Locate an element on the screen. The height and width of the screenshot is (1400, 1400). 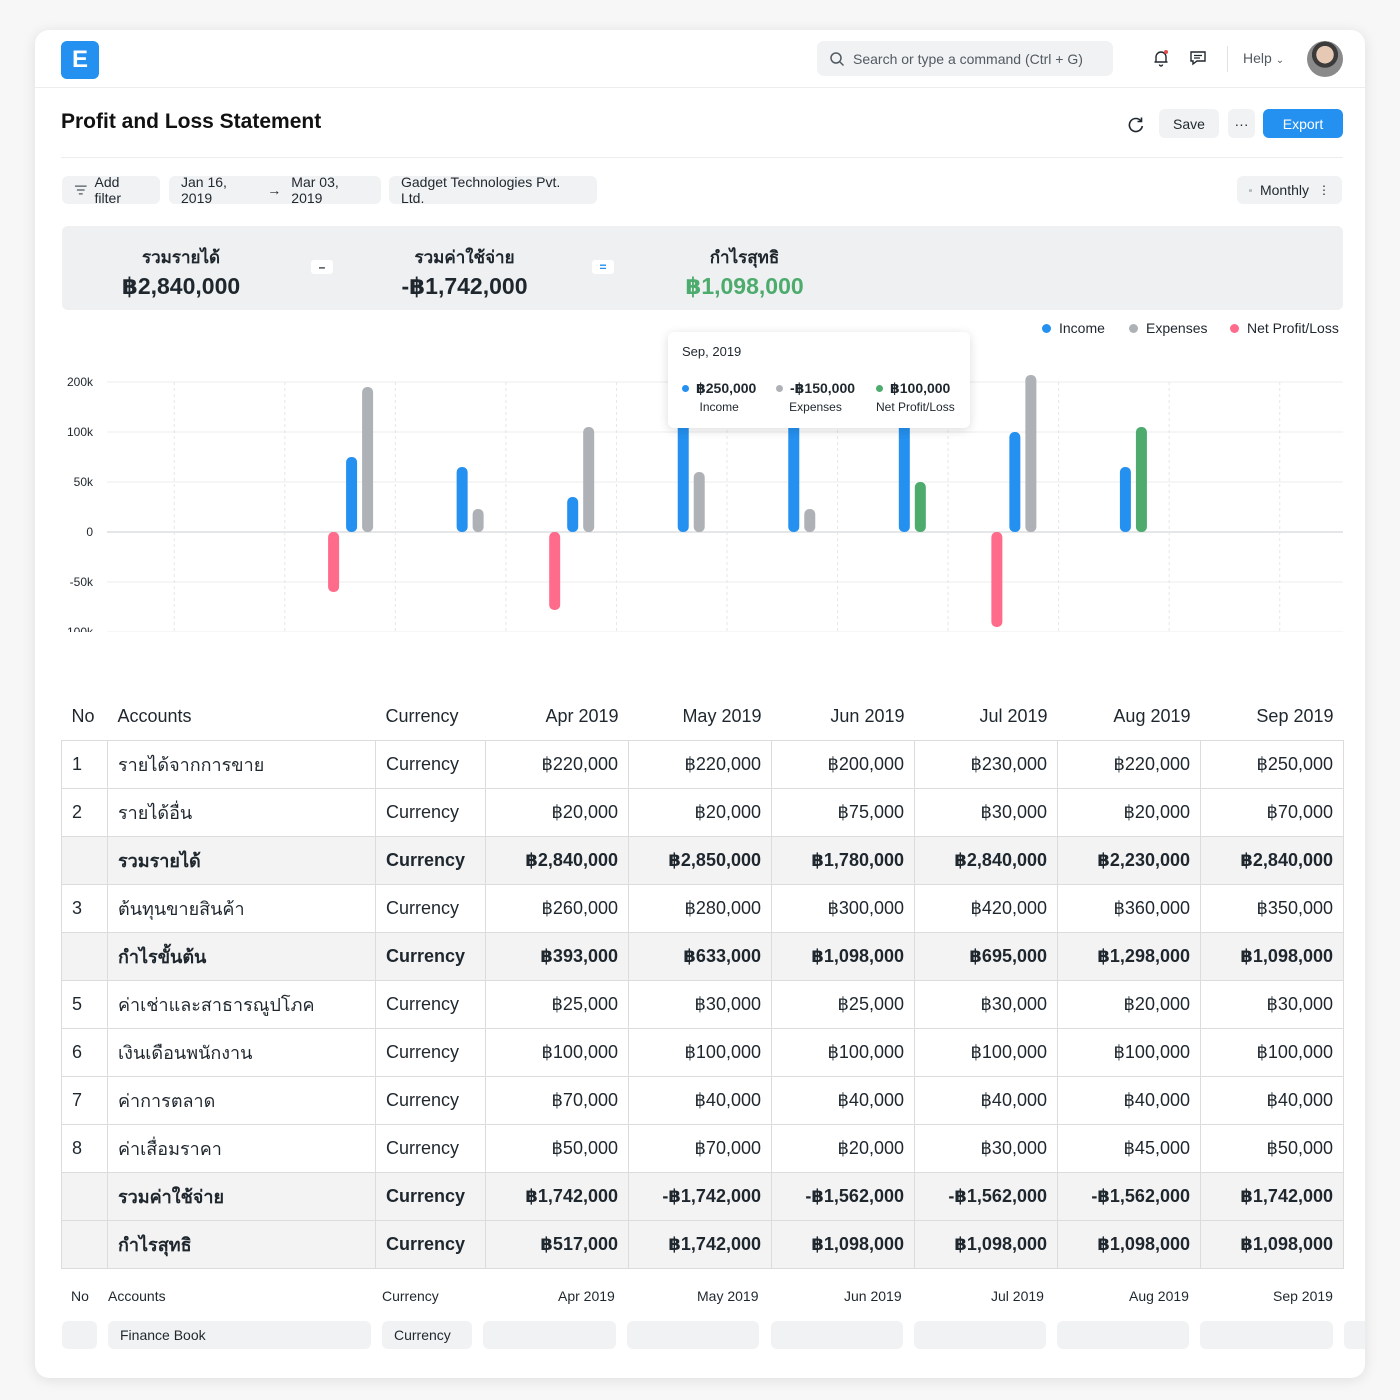
save-button: Save is located at coordinates (1189, 123).